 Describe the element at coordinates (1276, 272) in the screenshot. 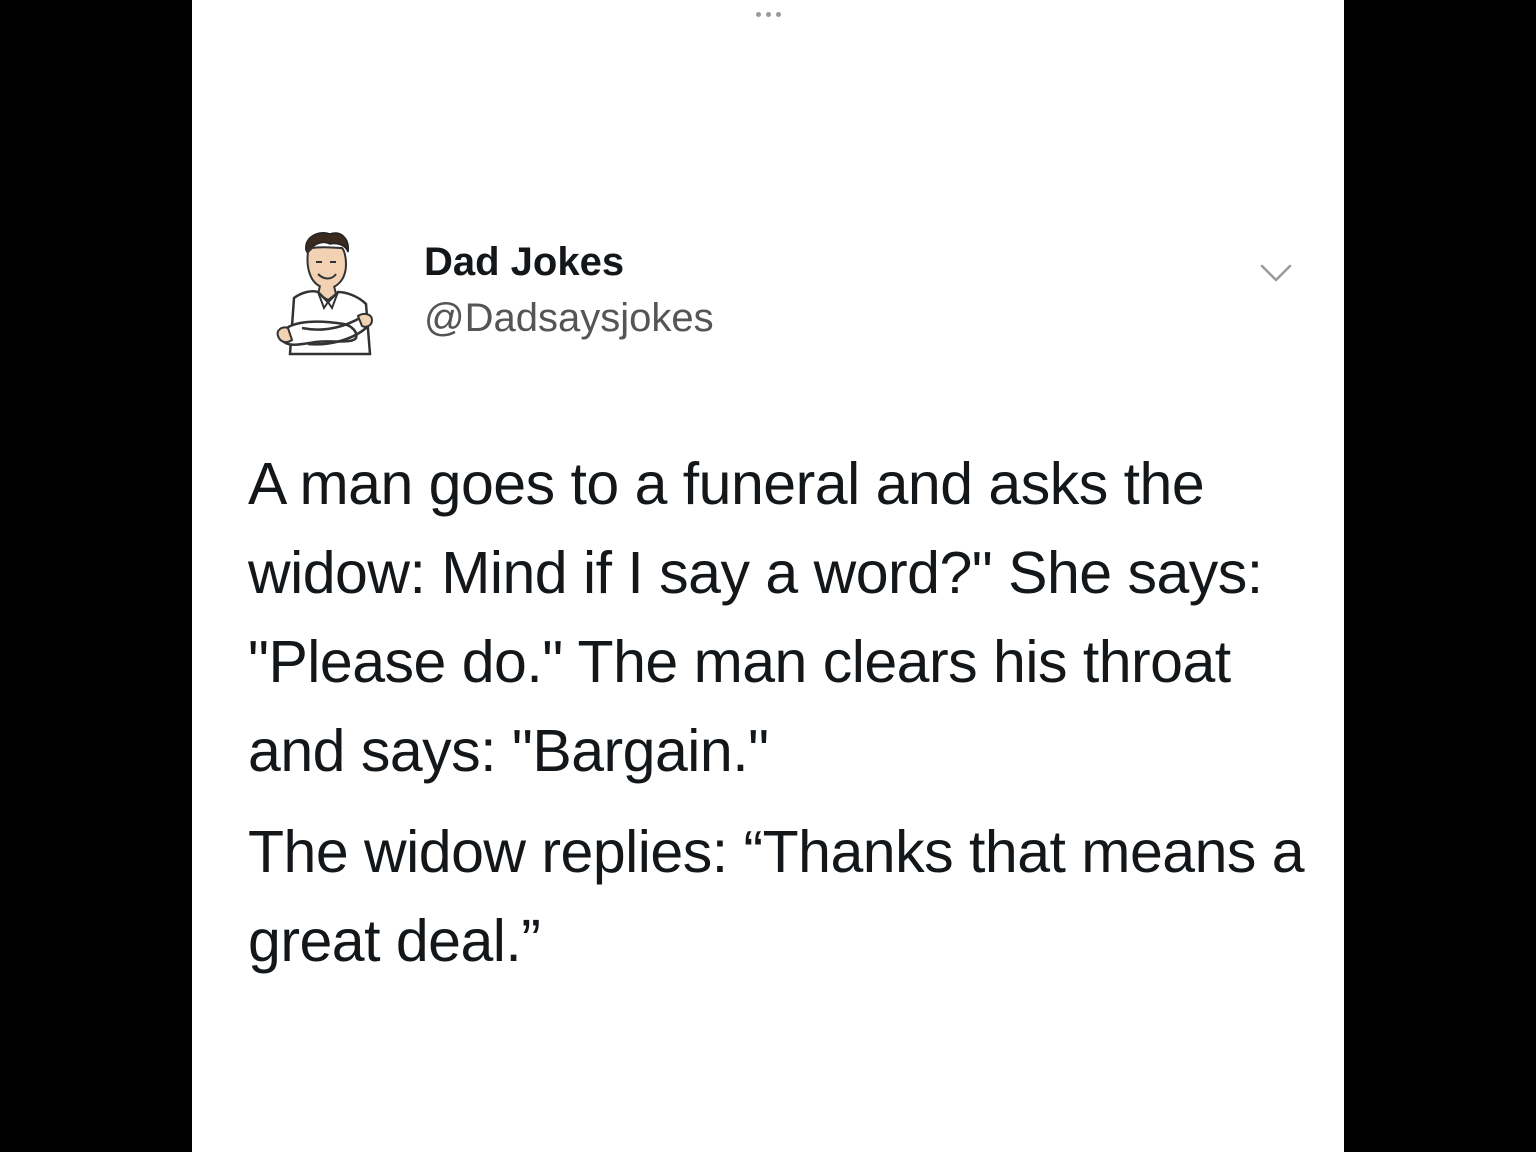

I see `chevron-down-icon` at that location.